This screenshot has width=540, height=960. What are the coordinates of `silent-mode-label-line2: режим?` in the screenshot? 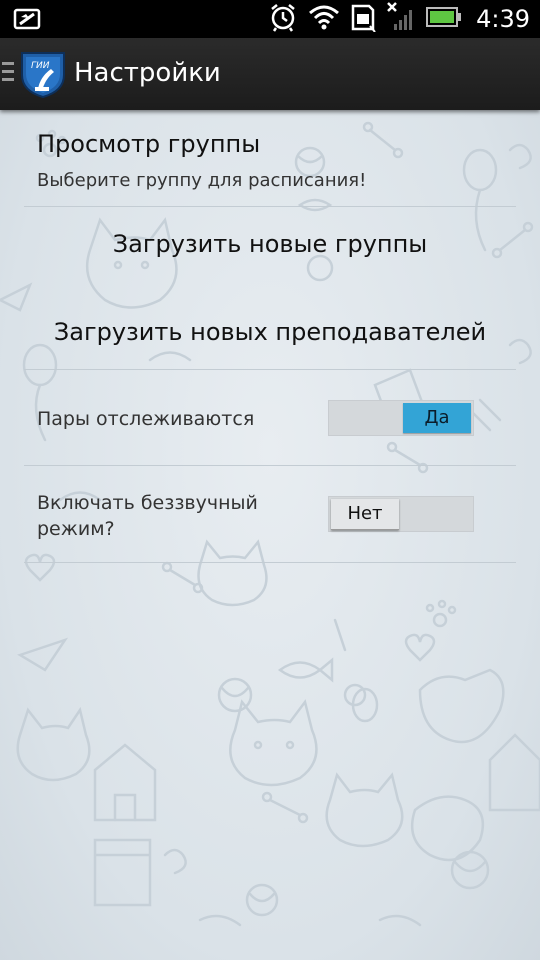 It's located at (76, 529).